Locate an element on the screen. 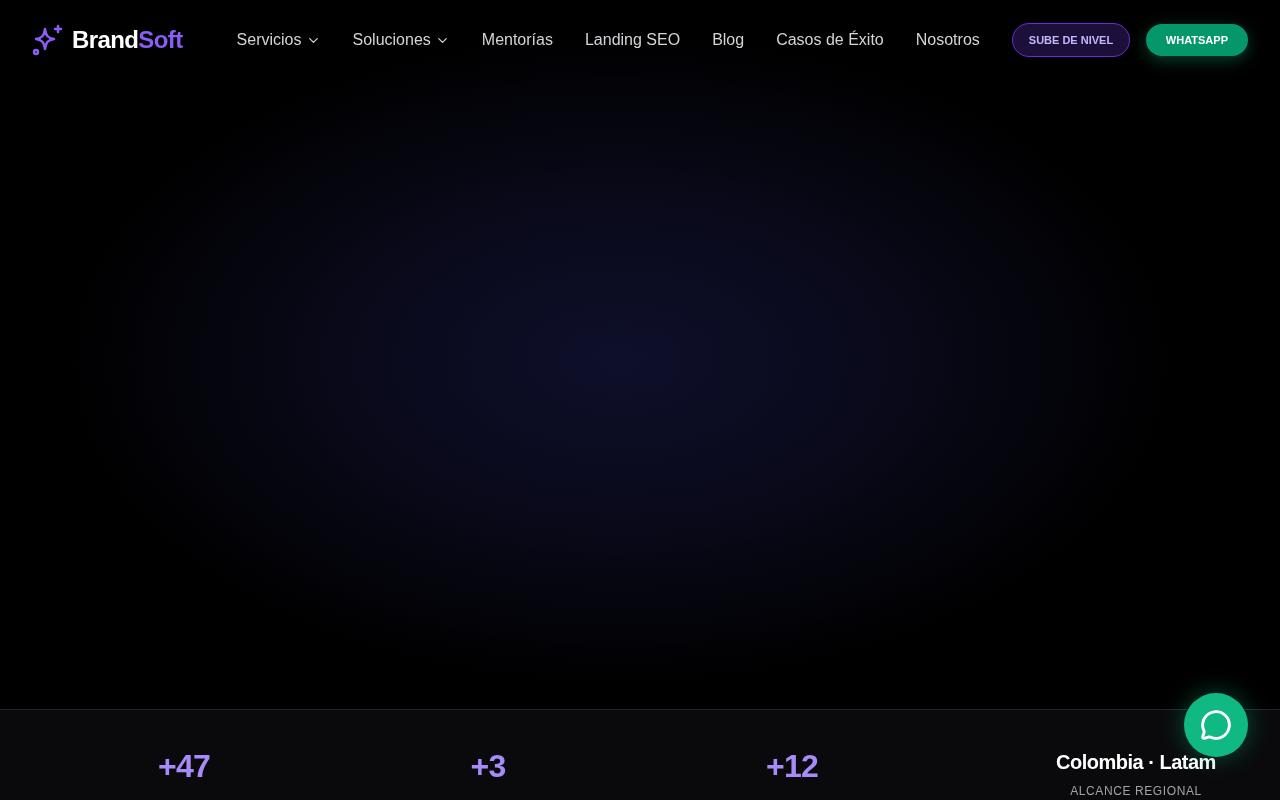 The width and height of the screenshot is (1280, 800). sparkle-logo-icon is located at coordinates (48, 40).